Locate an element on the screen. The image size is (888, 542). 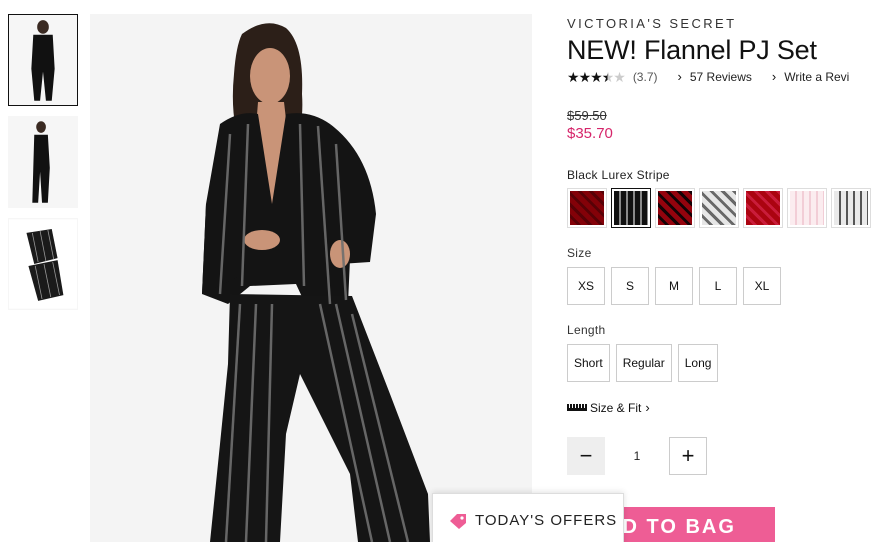
star-empty-icon: ★ is located at coordinates (619, 76).